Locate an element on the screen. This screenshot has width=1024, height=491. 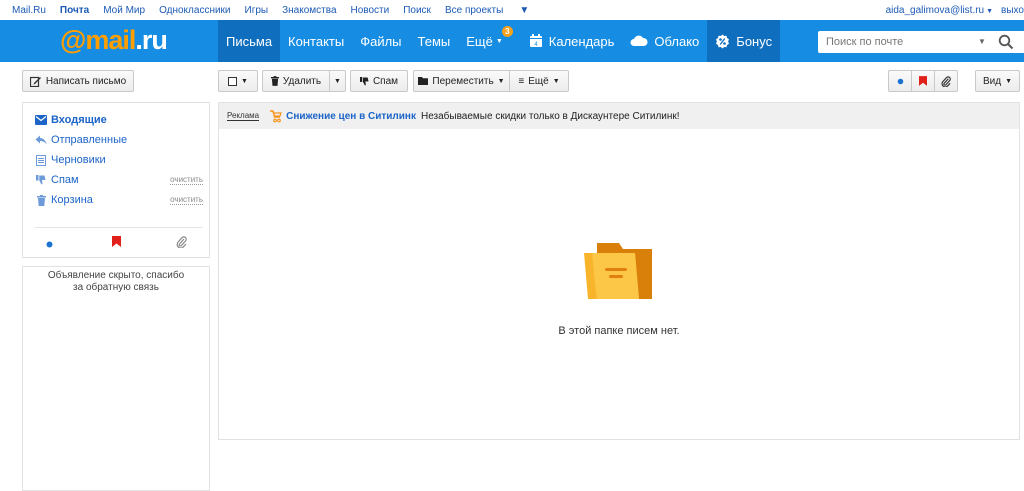
logo-domain: .ru is located at coordinates (151, 40).